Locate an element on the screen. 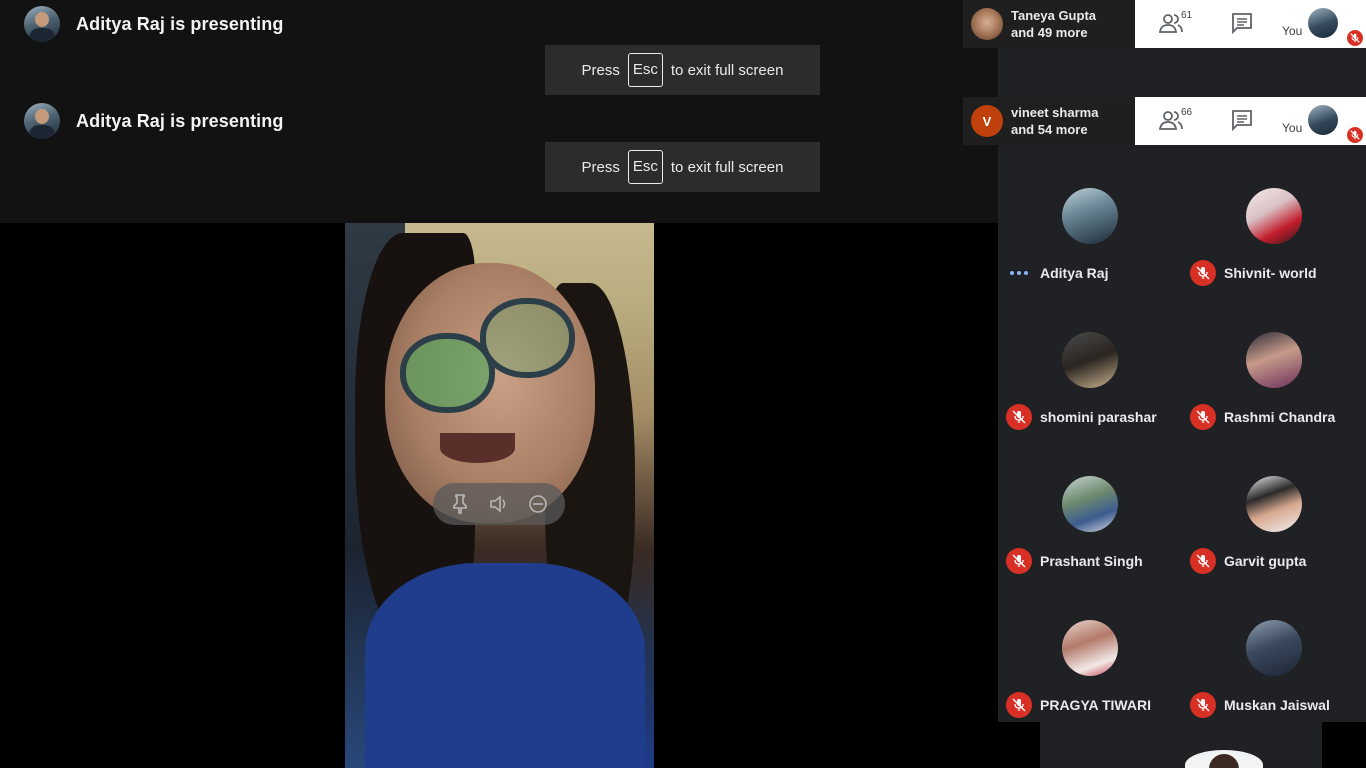 Image resolution: width=1366 pixels, height=768 pixels. participant-label: Garvit gupta is located at coordinates (1248, 561).